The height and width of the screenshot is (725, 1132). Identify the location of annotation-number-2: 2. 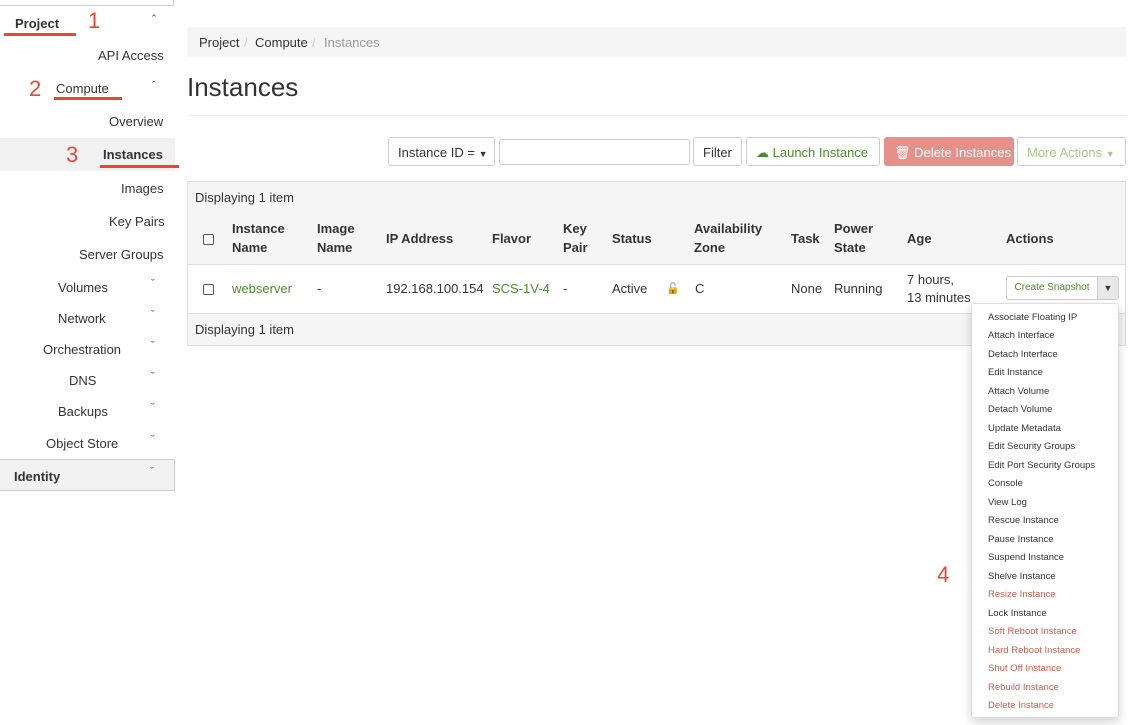
(35, 88).